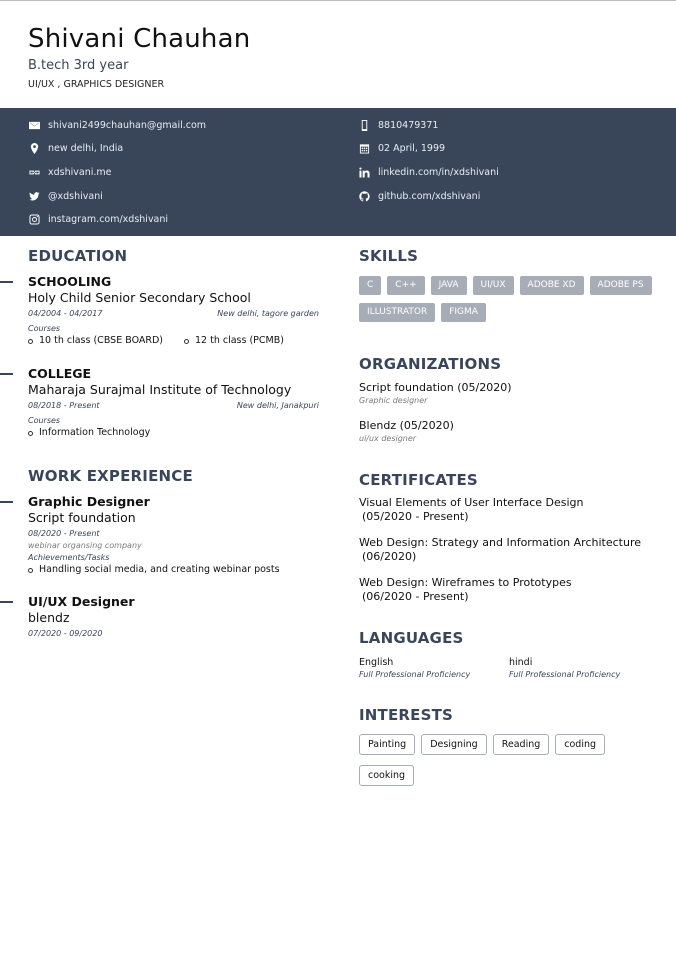 The image size is (676, 960). Describe the element at coordinates (277, 405) in the screenshot. I see `education-location: New delhi, Janakpuri` at that location.